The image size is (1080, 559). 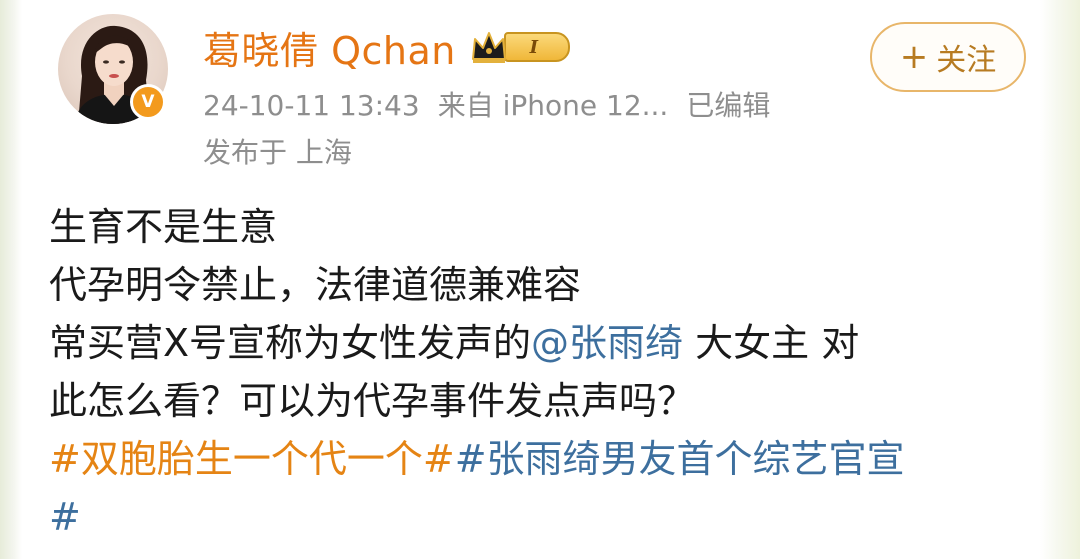 I want to click on post-line-3-prefix: 常买营X号宣称为女性发声的, so click(x=290, y=343).